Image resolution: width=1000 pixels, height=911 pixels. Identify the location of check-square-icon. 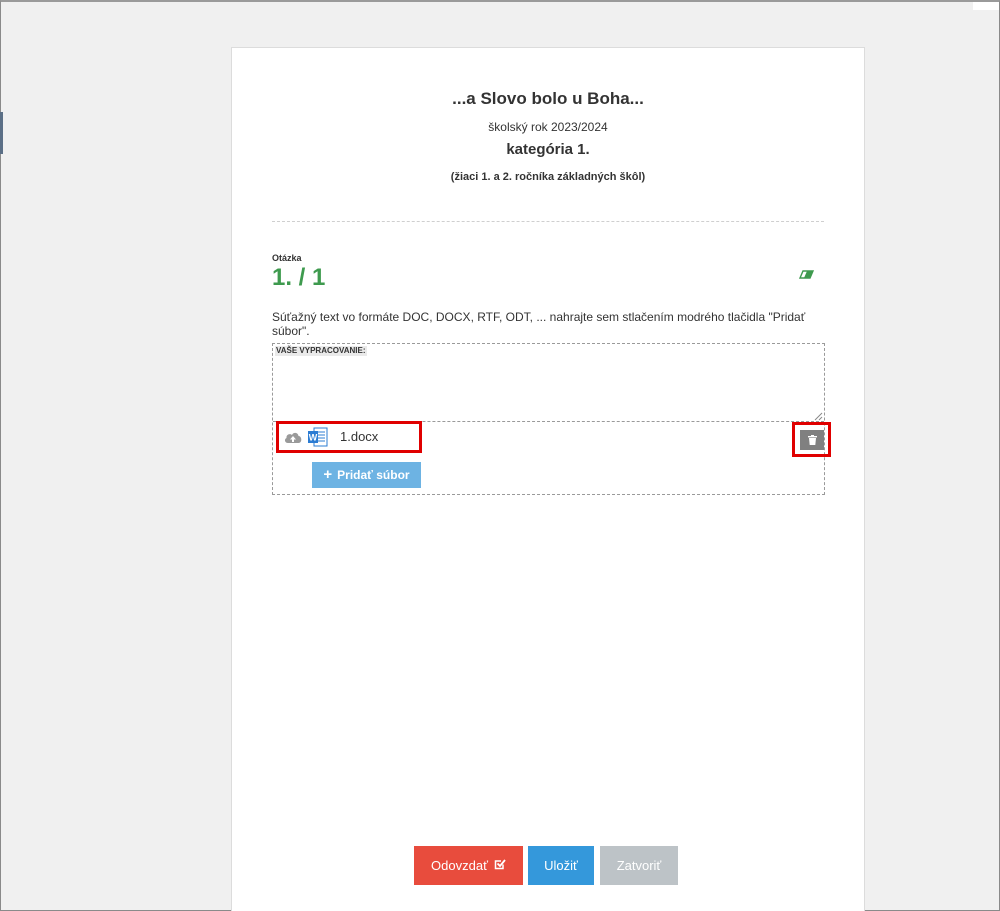
(500, 865).